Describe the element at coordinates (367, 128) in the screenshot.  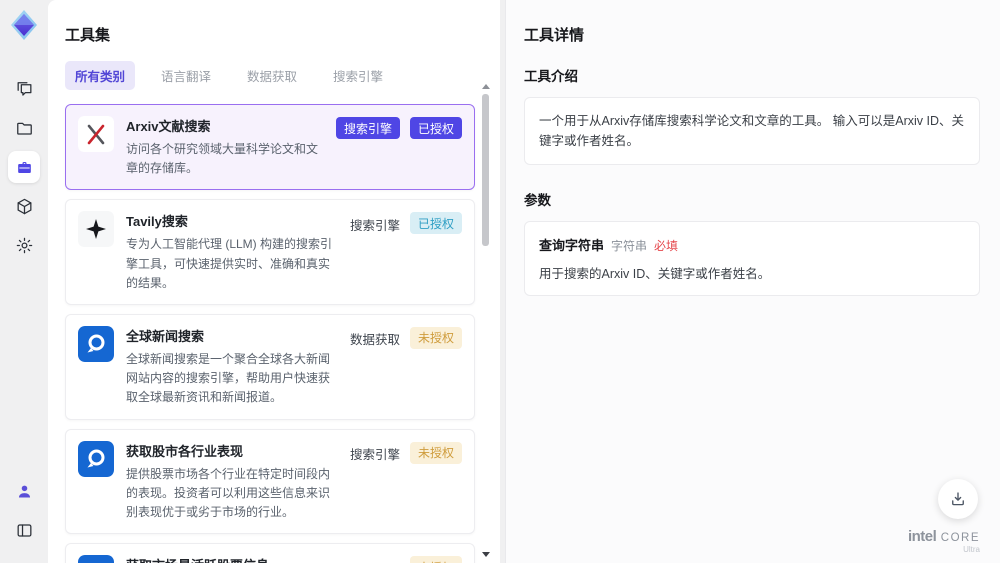
I see `category-badge: 搜索引擎` at that location.